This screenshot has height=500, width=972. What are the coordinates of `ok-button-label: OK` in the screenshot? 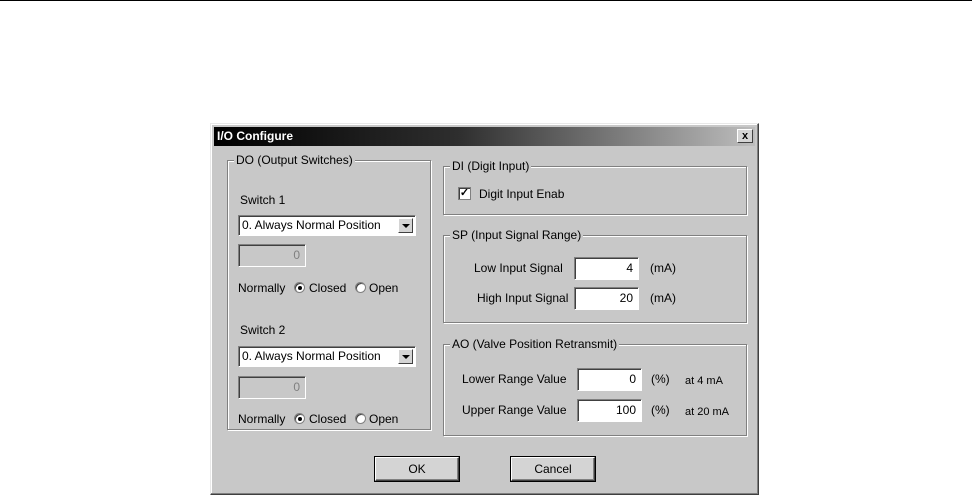 It's located at (417, 469).